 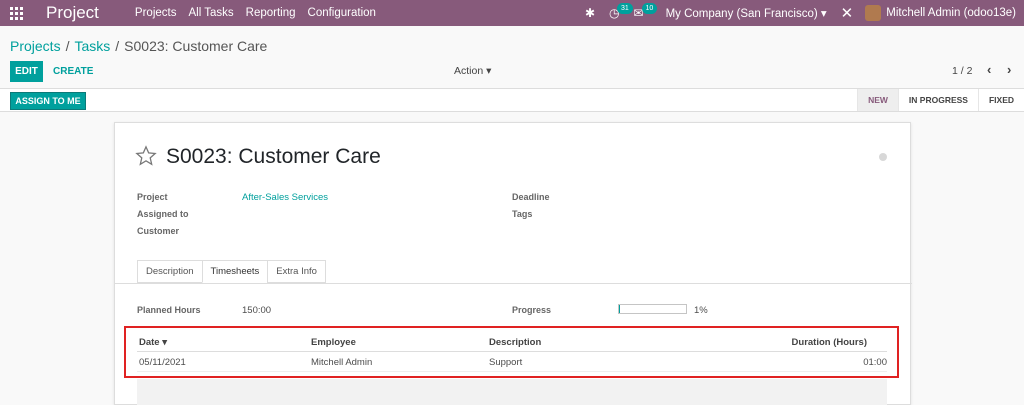 What do you see at coordinates (170, 271) in the screenshot?
I see `tab-description: Description` at bounding box center [170, 271].